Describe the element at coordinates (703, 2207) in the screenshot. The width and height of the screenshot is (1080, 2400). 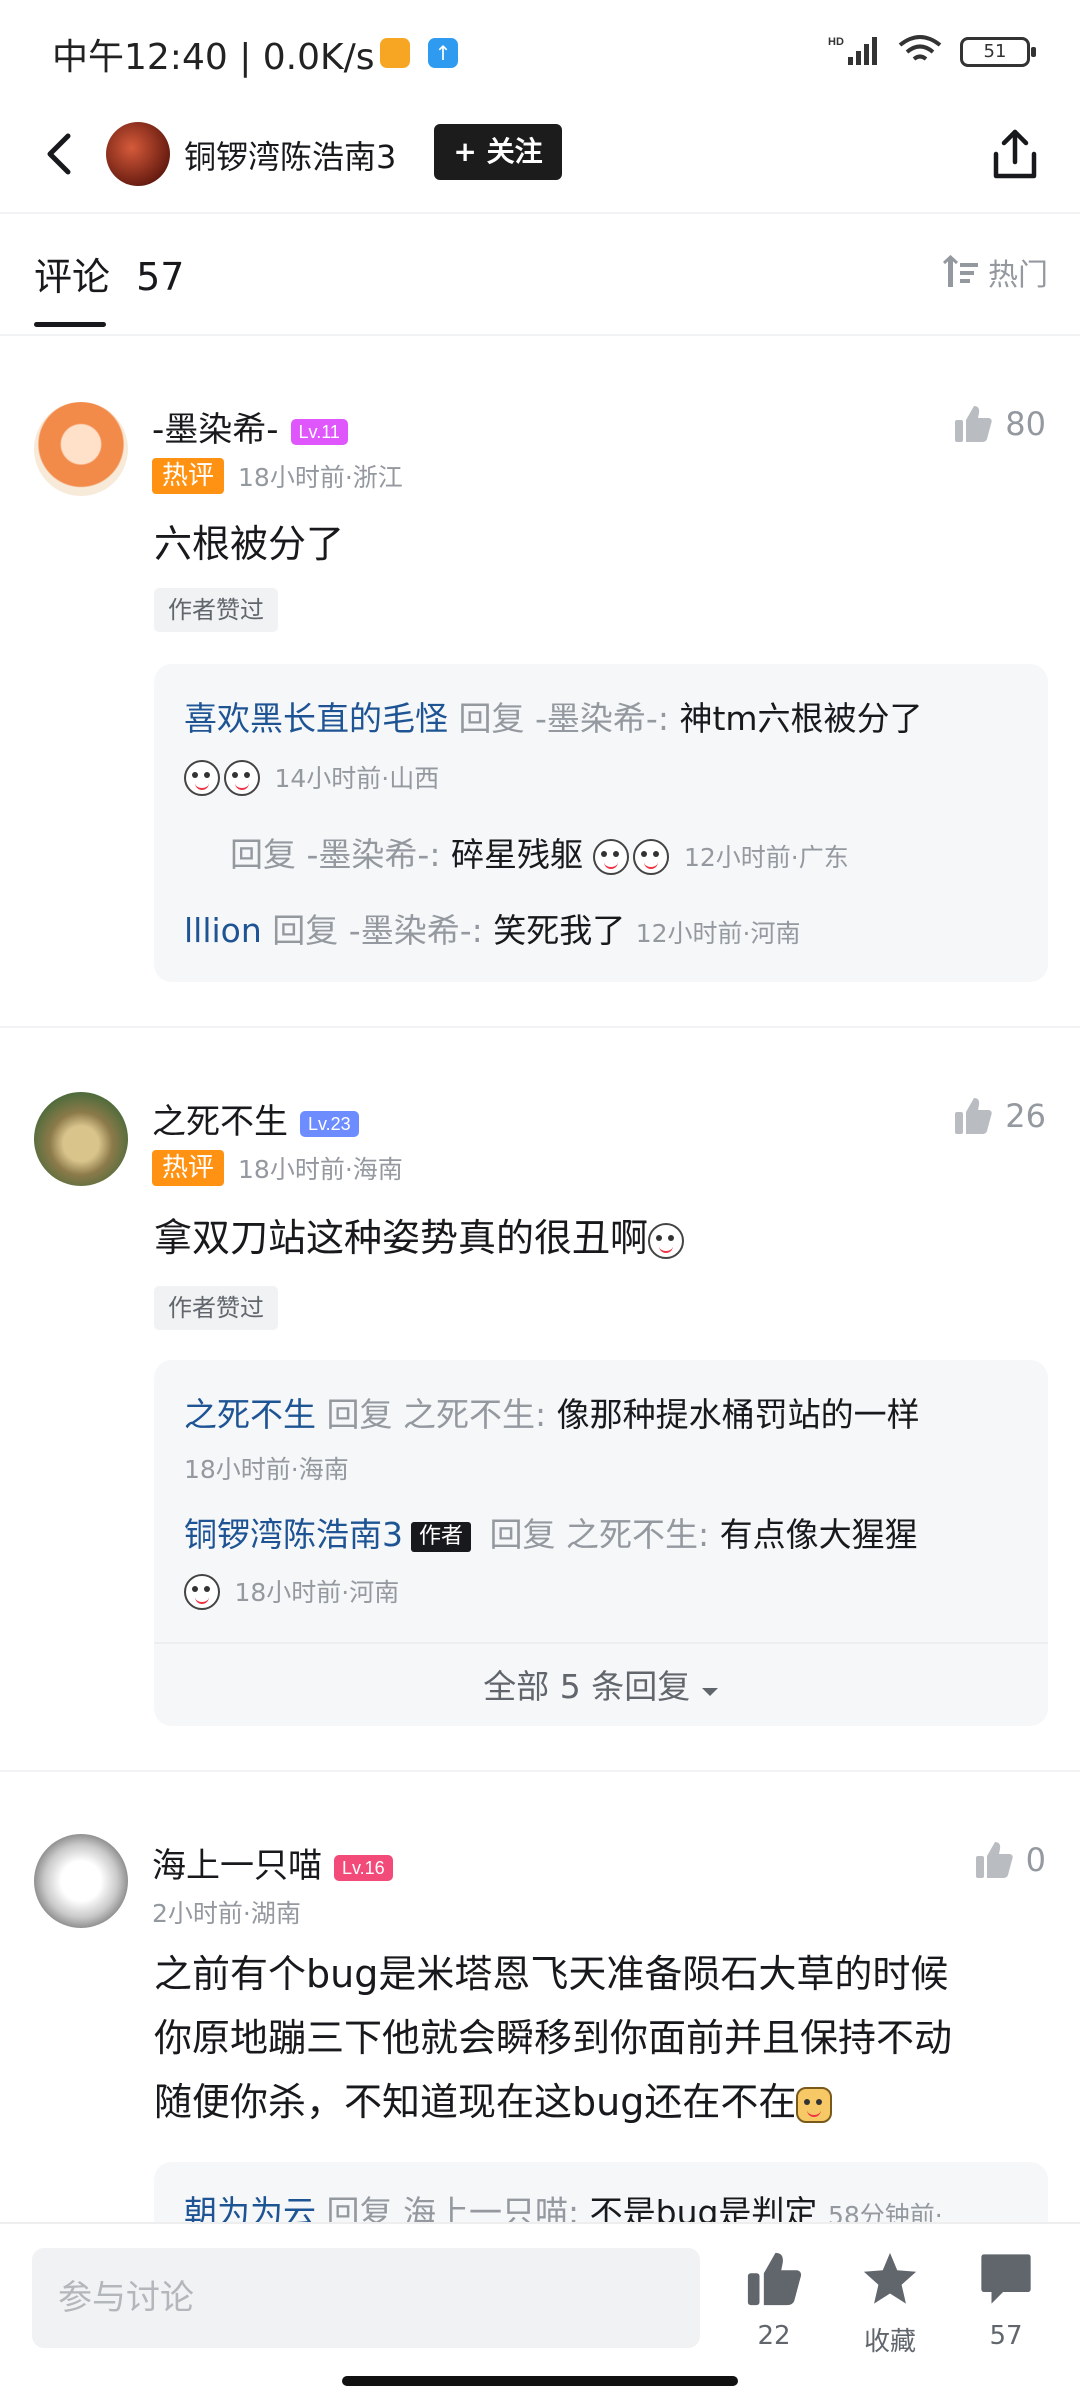
I see `reply-text: 不是bug是判定` at that location.